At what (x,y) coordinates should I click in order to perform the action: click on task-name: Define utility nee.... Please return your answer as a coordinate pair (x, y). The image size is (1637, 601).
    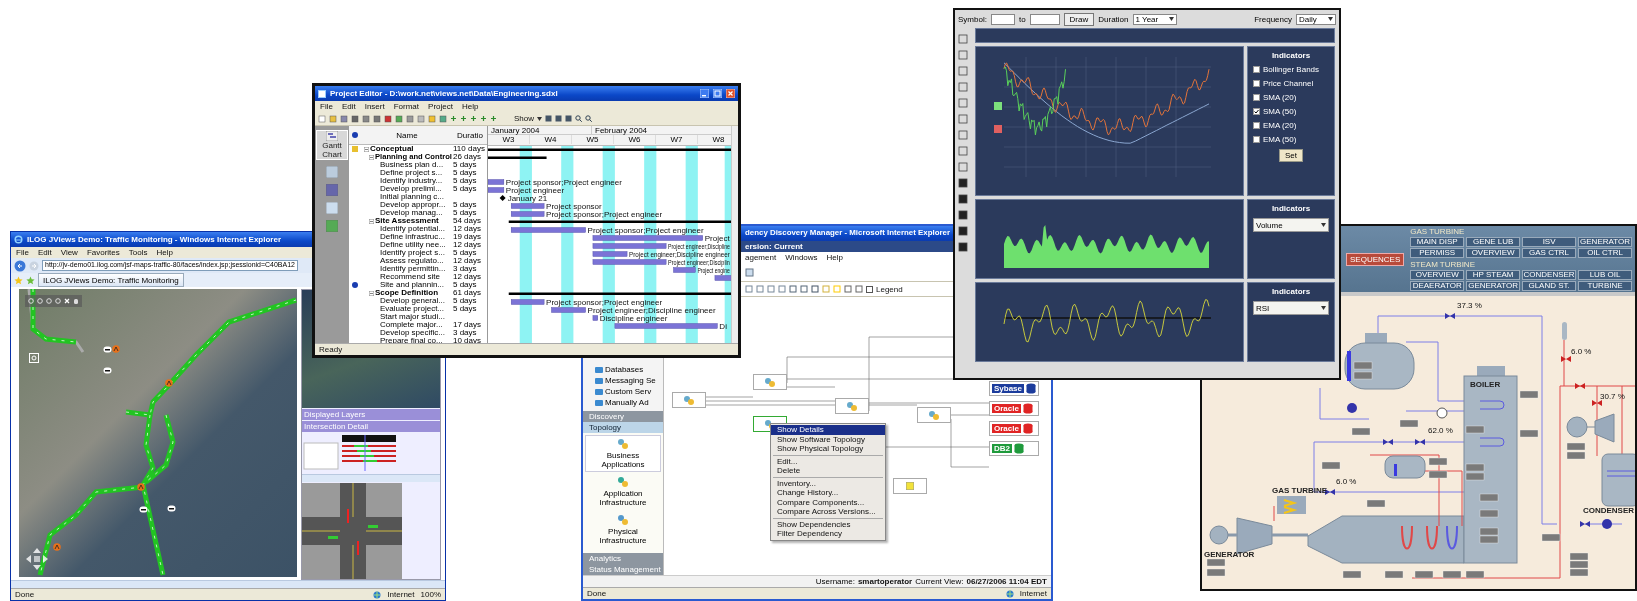
    Looking at the image, I should click on (413, 244).